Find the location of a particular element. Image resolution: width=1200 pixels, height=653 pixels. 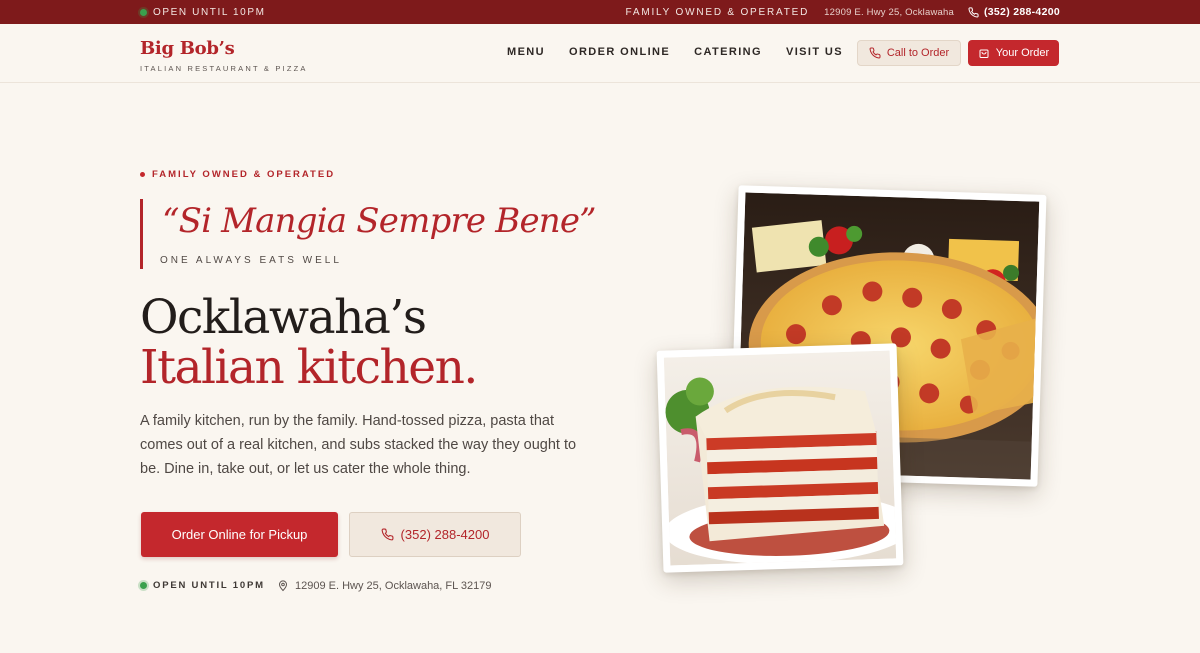

topbar-phone-link: (352) 288-4200 is located at coordinates (1014, 12).